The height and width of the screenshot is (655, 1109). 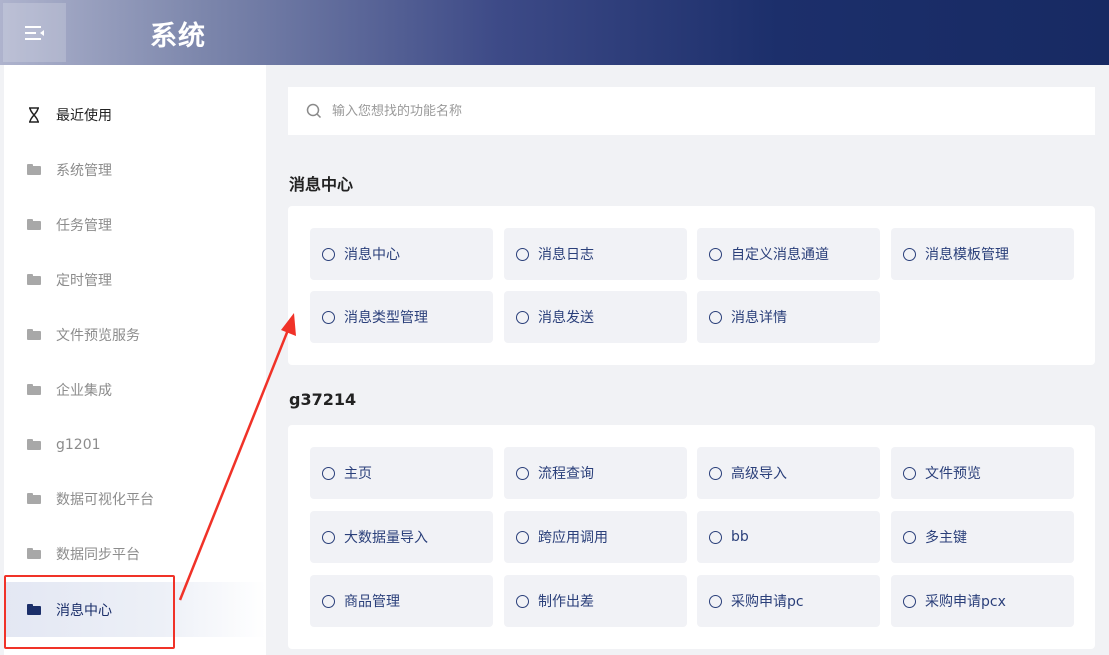 What do you see at coordinates (89, 612) in the screenshot?
I see `annotation-highlight-box` at bounding box center [89, 612].